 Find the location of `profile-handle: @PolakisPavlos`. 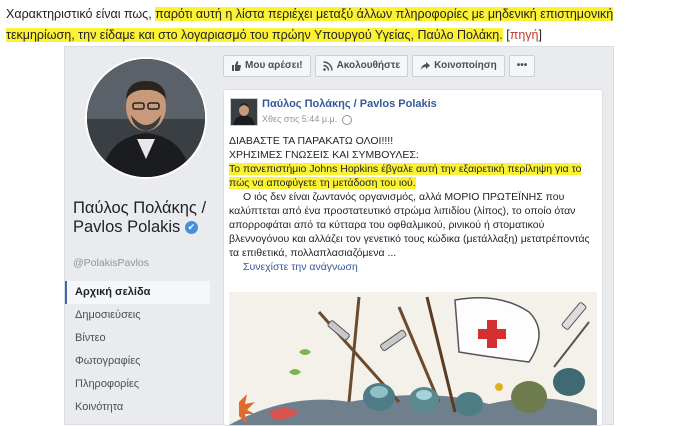

profile-handle: @PolakisPavlos is located at coordinates (111, 263).